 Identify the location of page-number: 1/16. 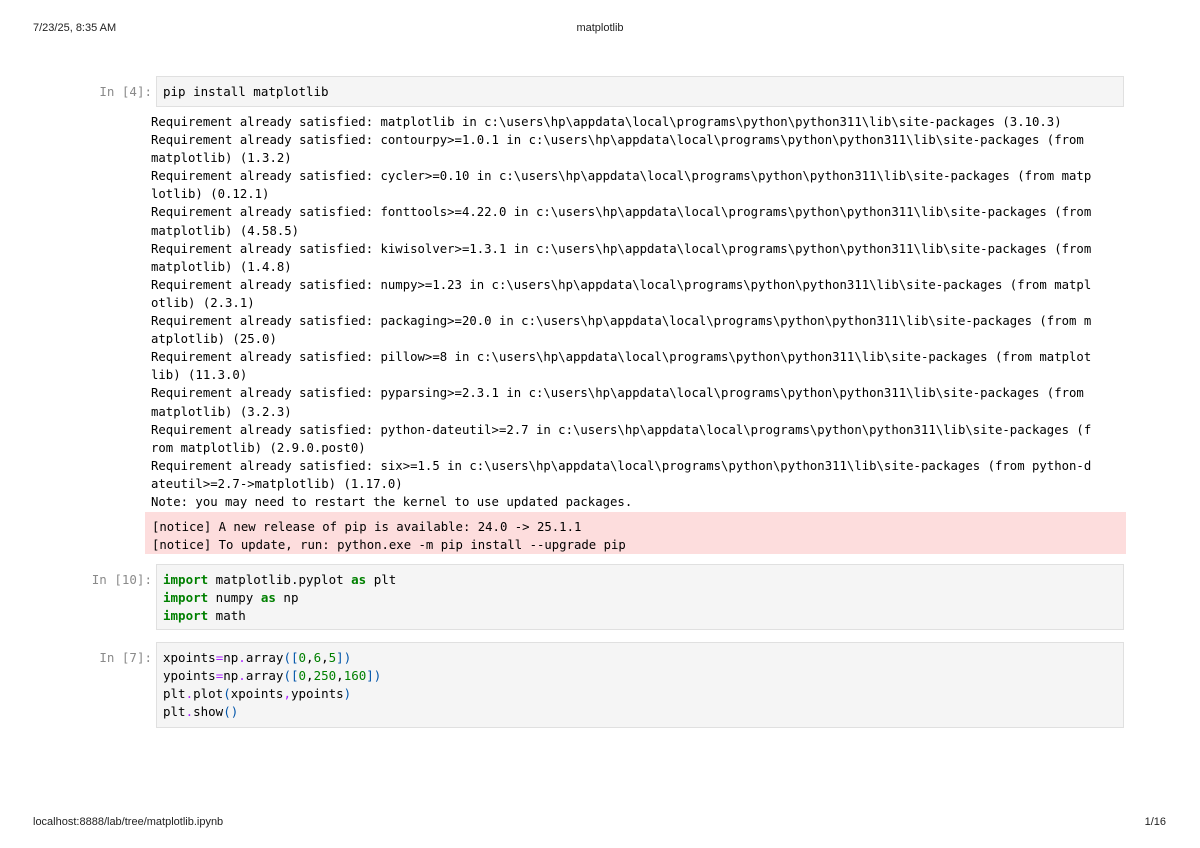
(1155, 822).